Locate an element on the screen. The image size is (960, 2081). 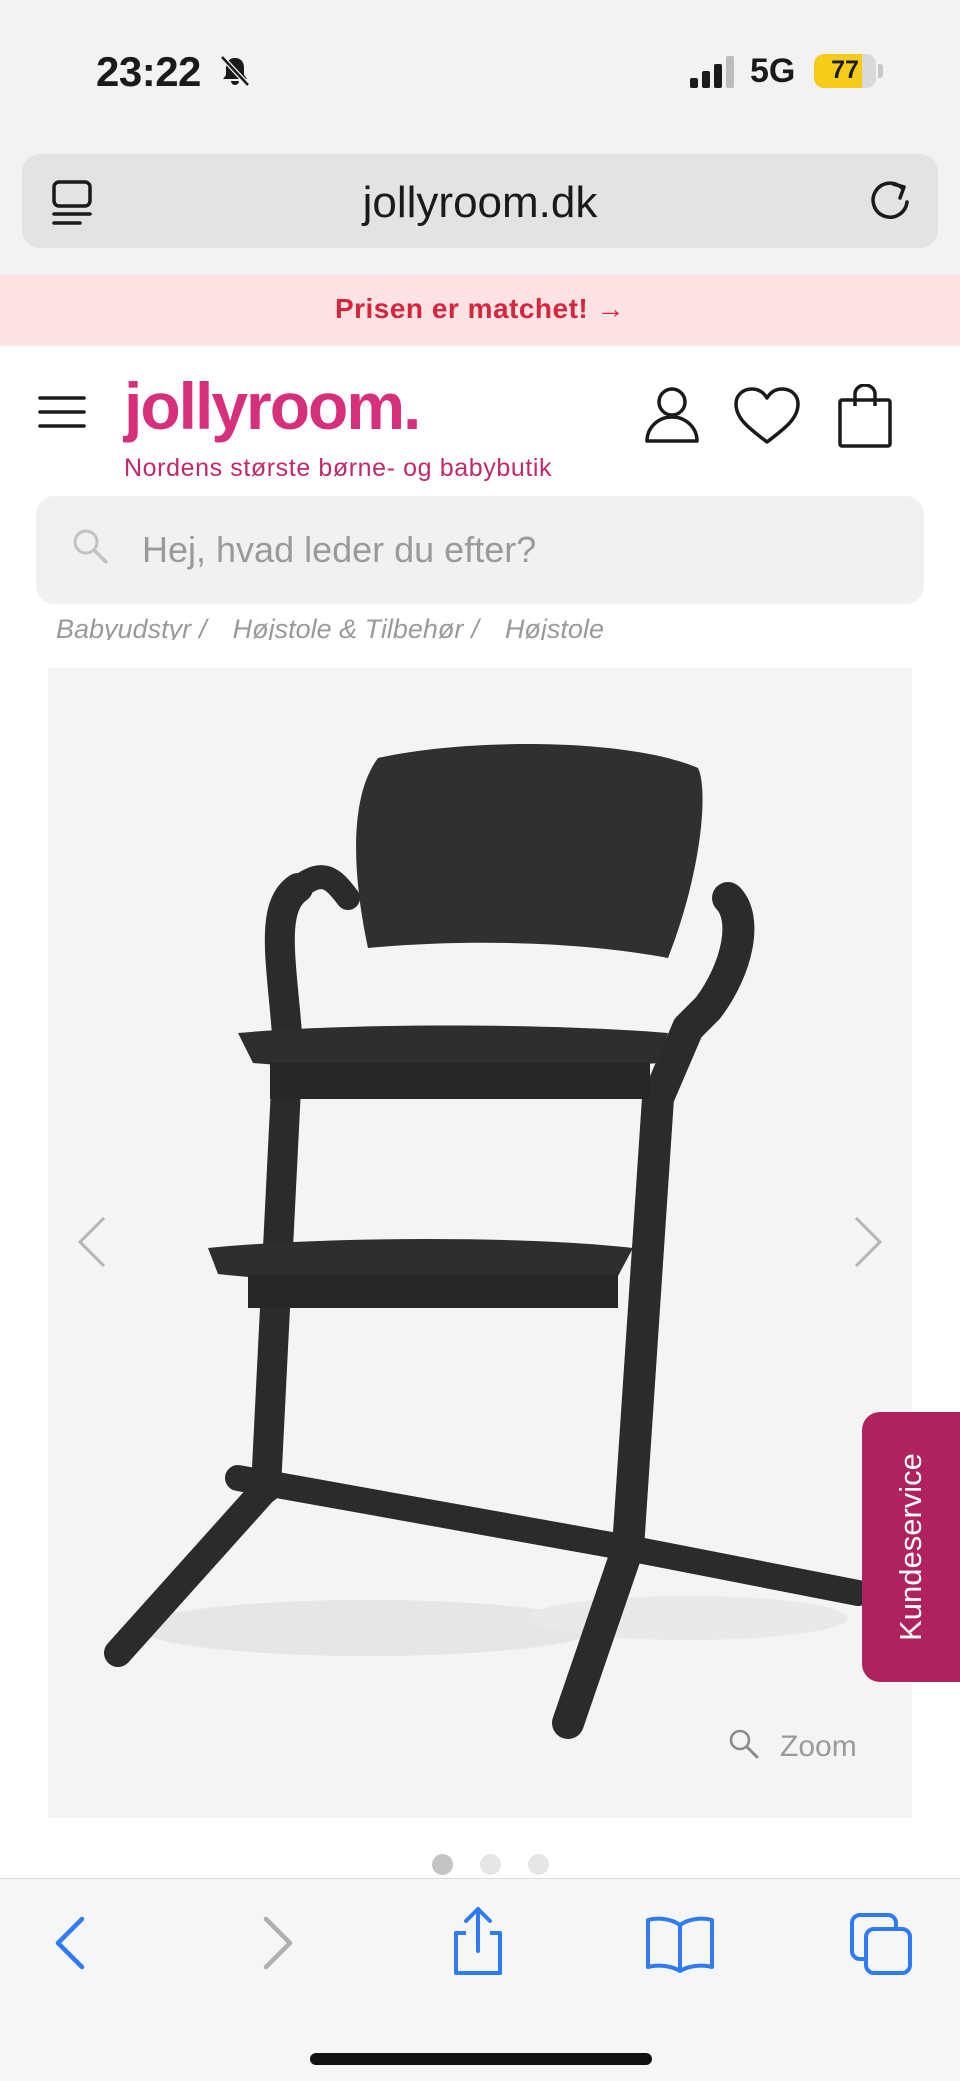
site-logo: jollyroom. is located at coordinates (272, 406).